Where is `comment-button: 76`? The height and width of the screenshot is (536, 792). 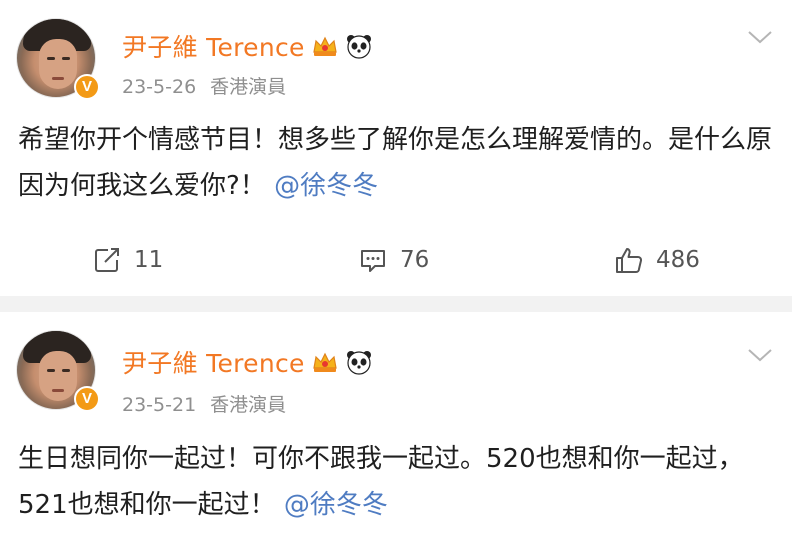
comment-button: 76 is located at coordinates (393, 260).